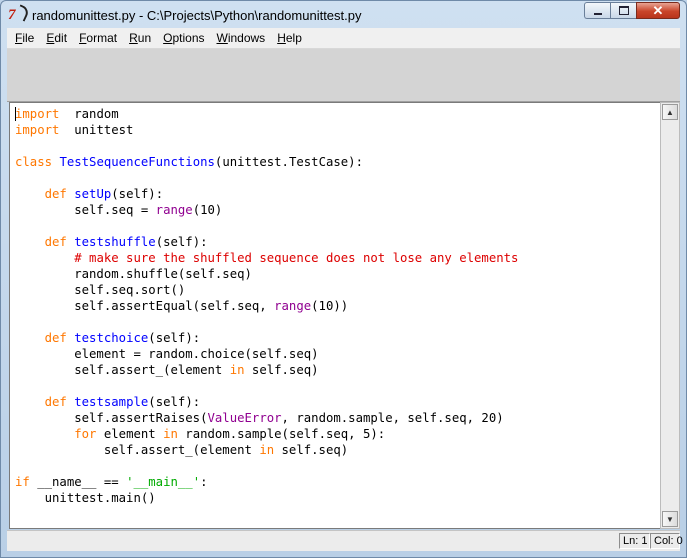  Describe the element at coordinates (343, 75) in the screenshot. I see `toolbar-area` at that location.